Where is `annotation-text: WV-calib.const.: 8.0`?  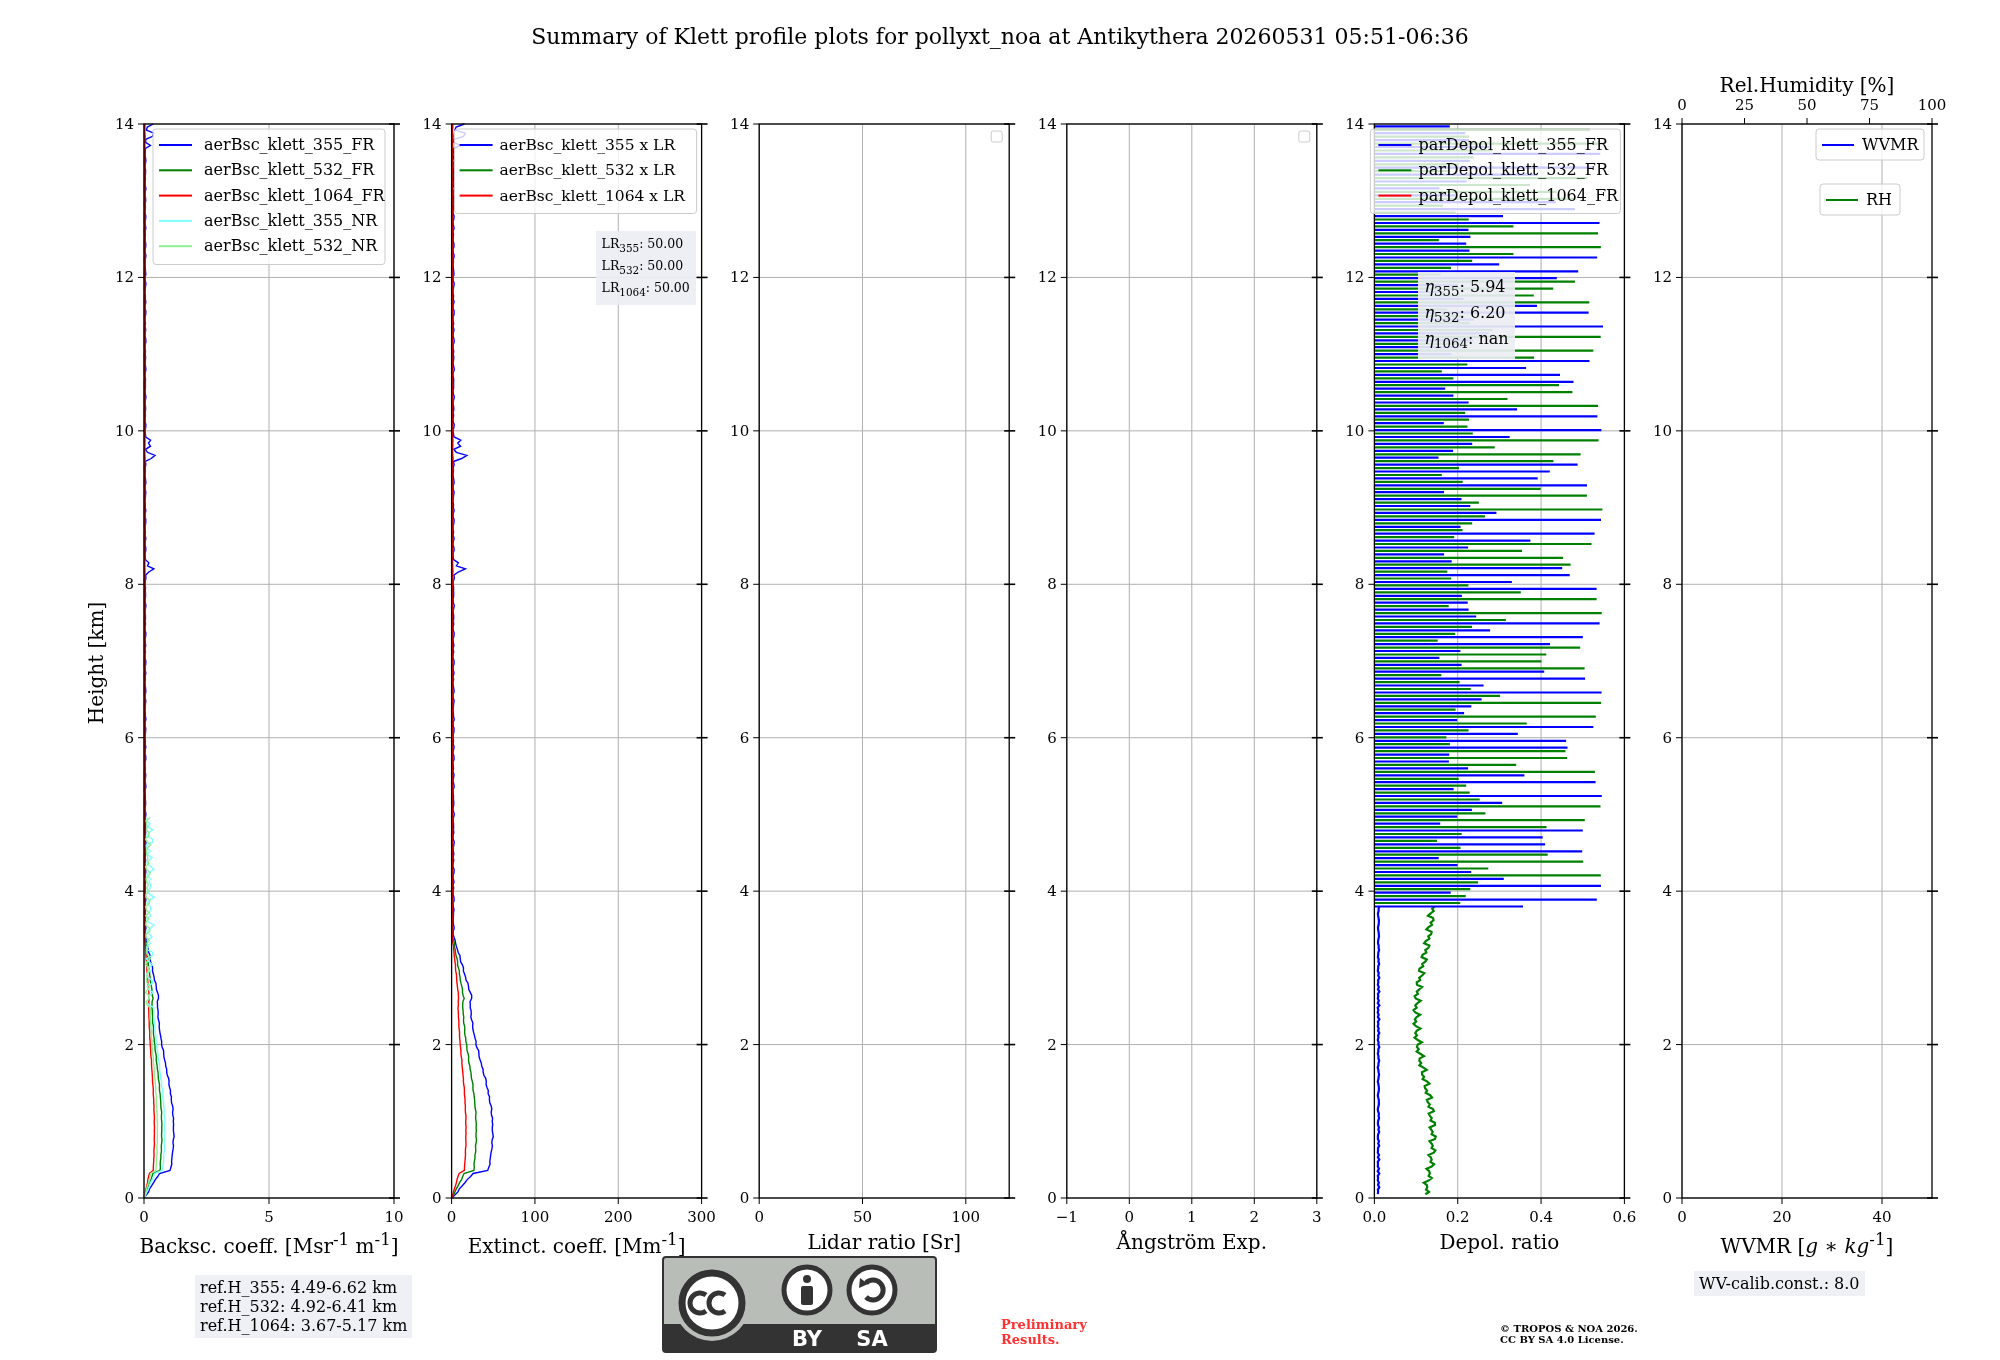
annotation-text: WV-calib.const.: 8.0 is located at coordinates (1779, 1283).